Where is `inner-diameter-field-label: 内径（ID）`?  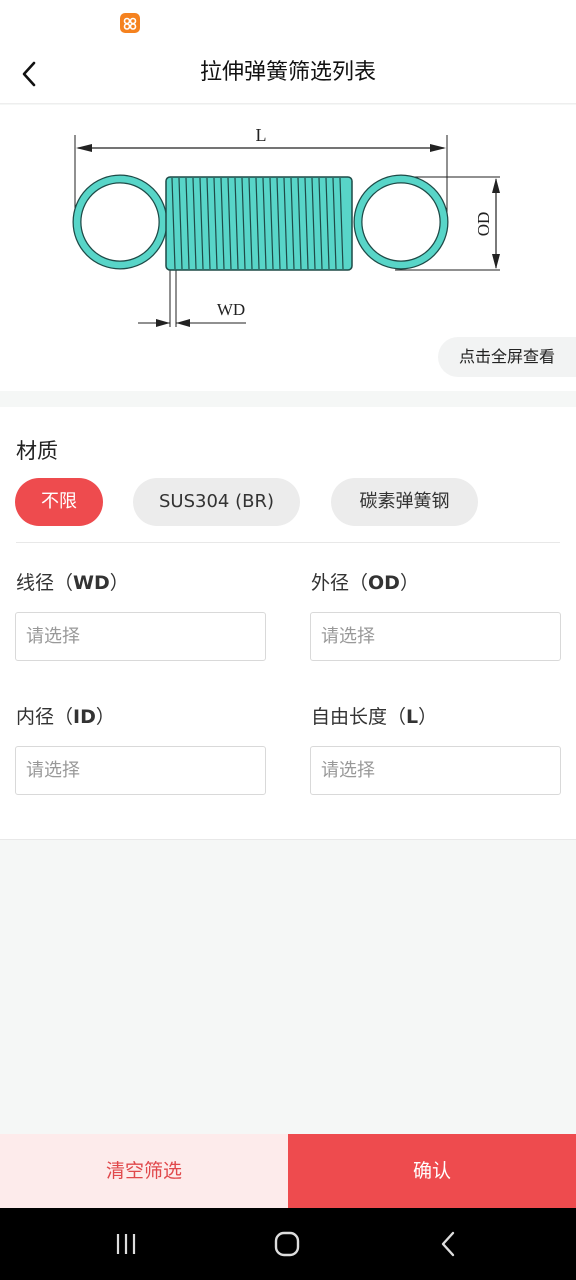
inner-diameter-field-label: 内径（ID） is located at coordinates (65, 717).